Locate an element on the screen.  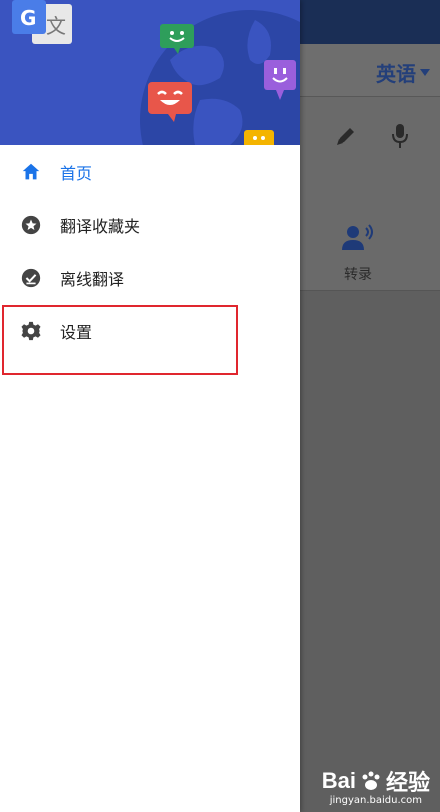
microphone-icon is located at coordinates (400, 136).